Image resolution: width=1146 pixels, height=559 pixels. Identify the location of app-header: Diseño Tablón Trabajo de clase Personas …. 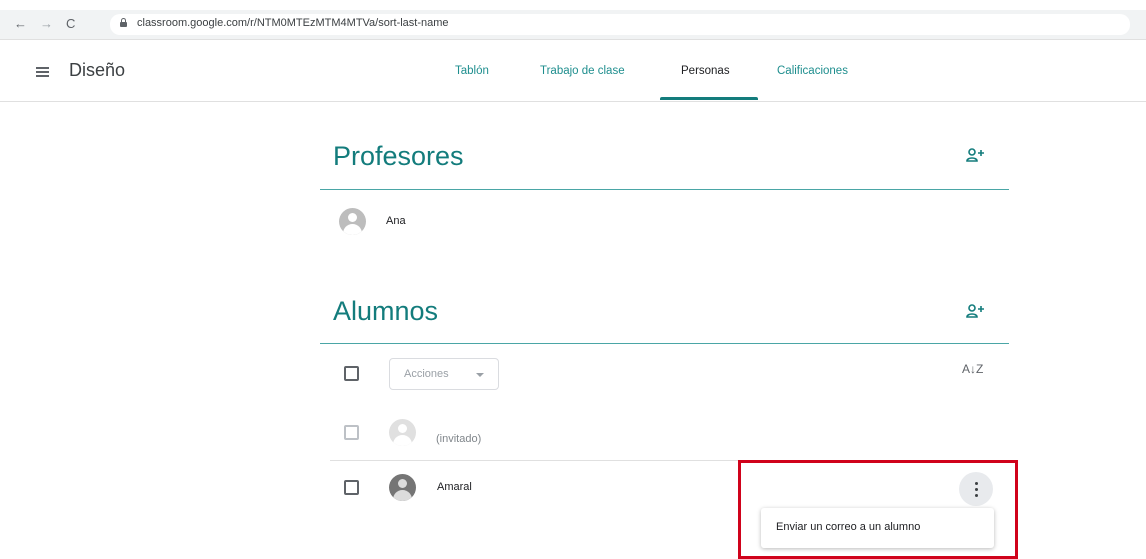
(573, 71).